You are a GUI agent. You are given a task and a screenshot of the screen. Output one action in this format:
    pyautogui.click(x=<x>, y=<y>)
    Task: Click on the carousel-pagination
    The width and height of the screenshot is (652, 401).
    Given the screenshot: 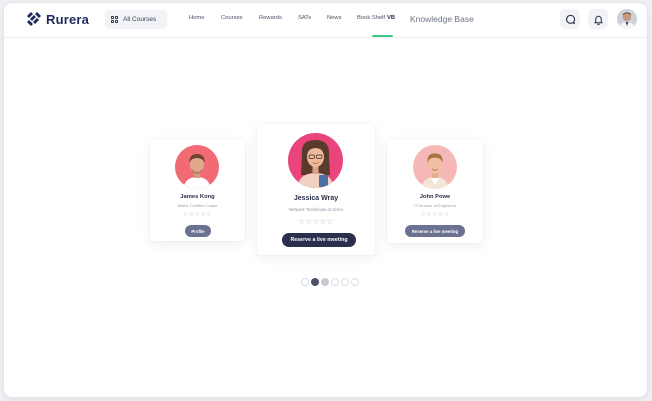 What is the action you would take?
    pyautogui.click(x=330, y=282)
    